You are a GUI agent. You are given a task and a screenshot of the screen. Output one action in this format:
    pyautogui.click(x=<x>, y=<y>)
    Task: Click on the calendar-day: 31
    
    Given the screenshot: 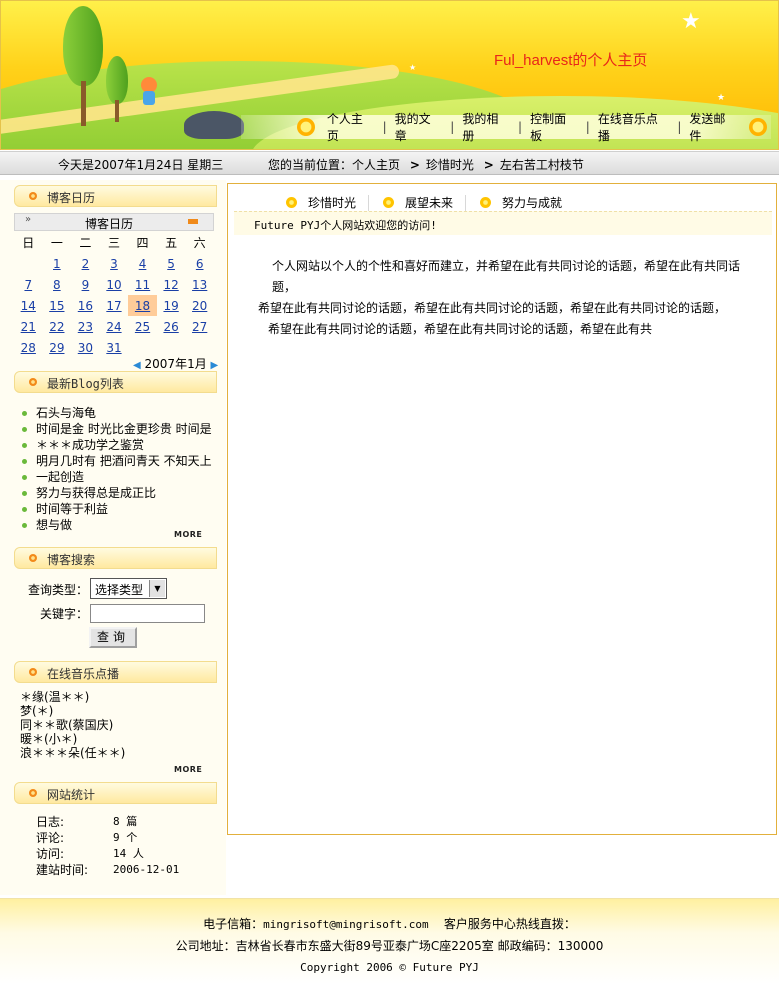 What is the action you would take?
    pyautogui.click(x=114, y=347)
    